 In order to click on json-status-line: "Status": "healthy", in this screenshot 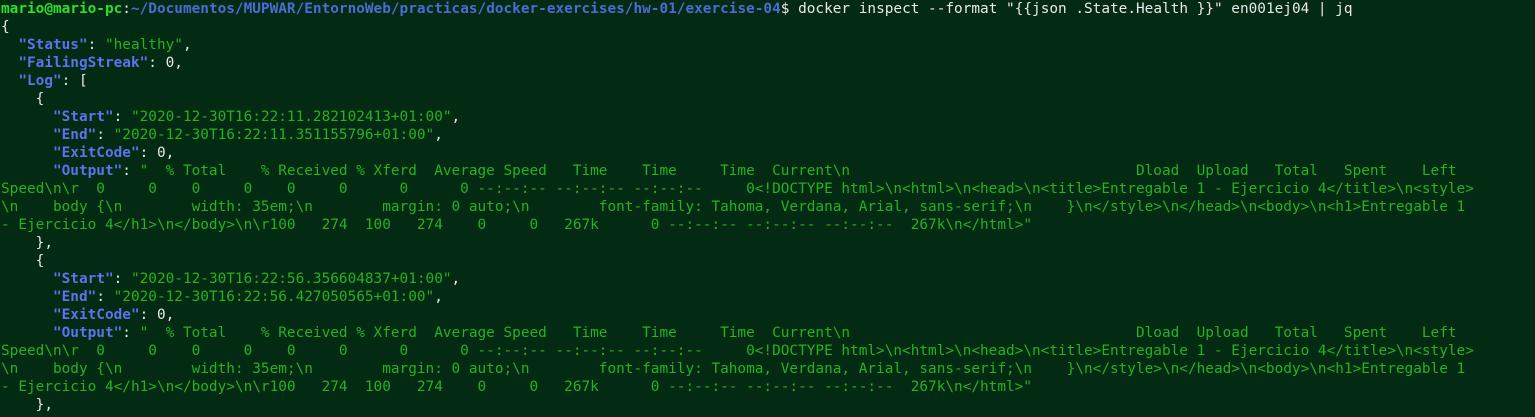, I will do `click(105, 45)`.